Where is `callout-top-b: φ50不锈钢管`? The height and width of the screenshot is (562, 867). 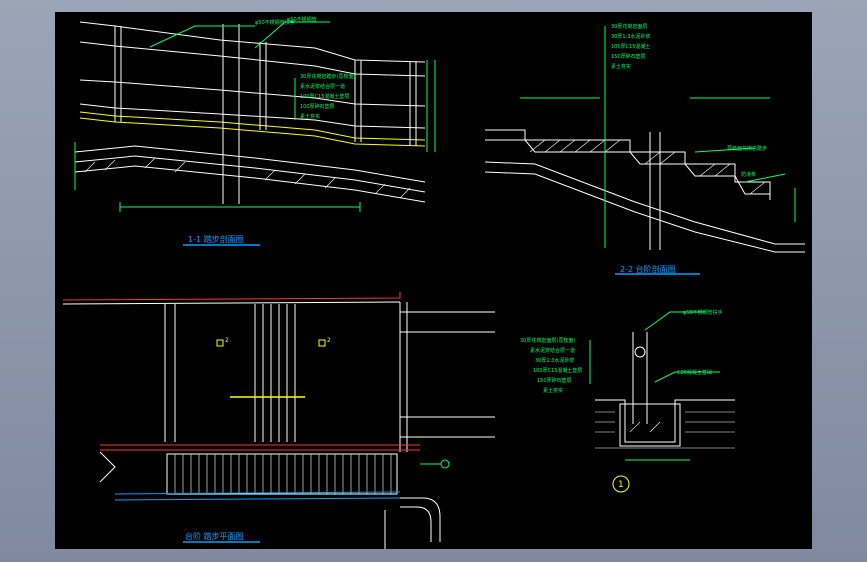
callout-top-b: φ50不锈钢管 is located at coordinates (302, 19).